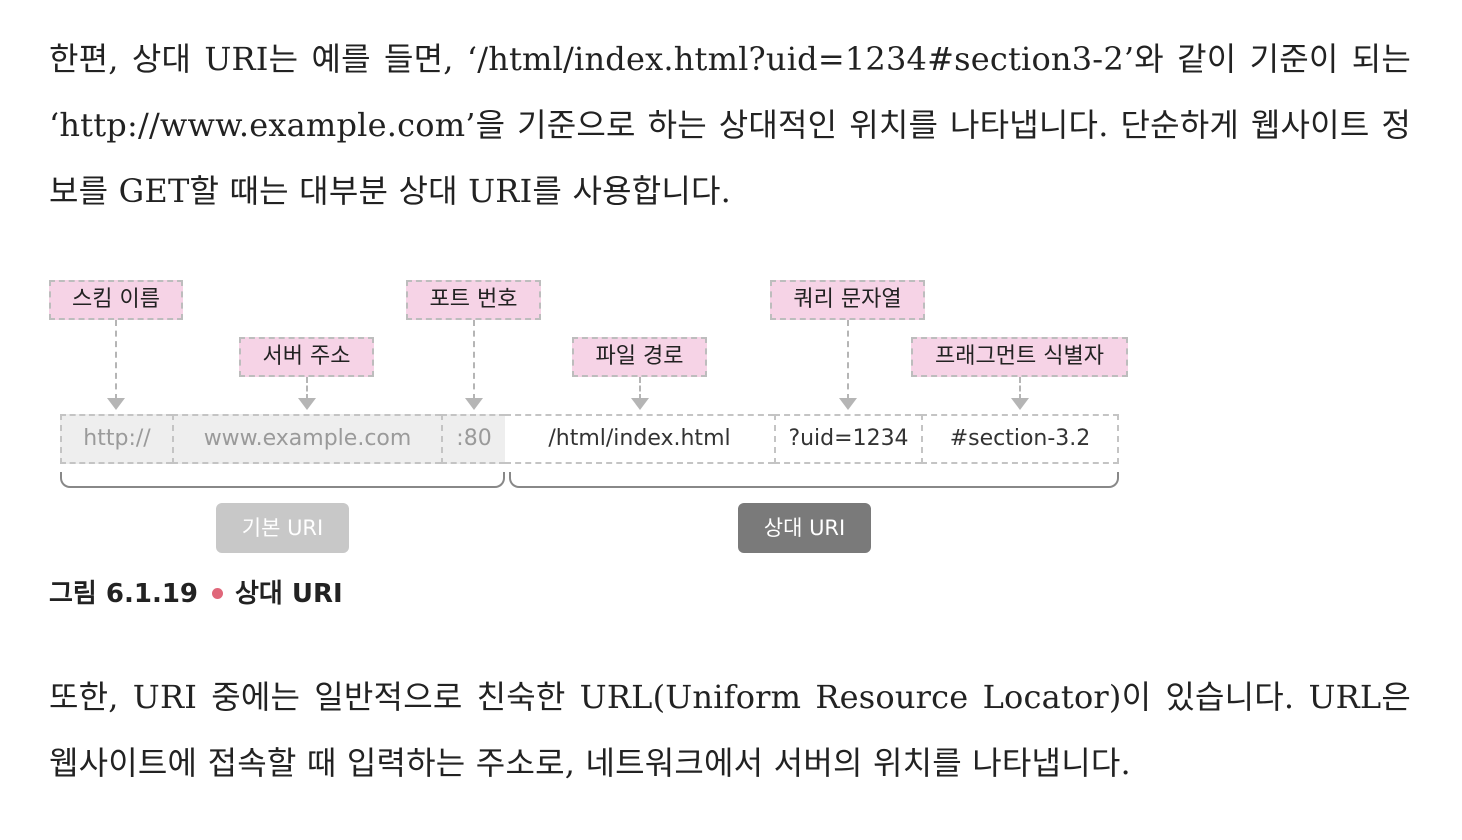  Describe the element at coordinates (282, 528) in the screenshot. I see `base-uri-badge: 기본 URI` at that location.